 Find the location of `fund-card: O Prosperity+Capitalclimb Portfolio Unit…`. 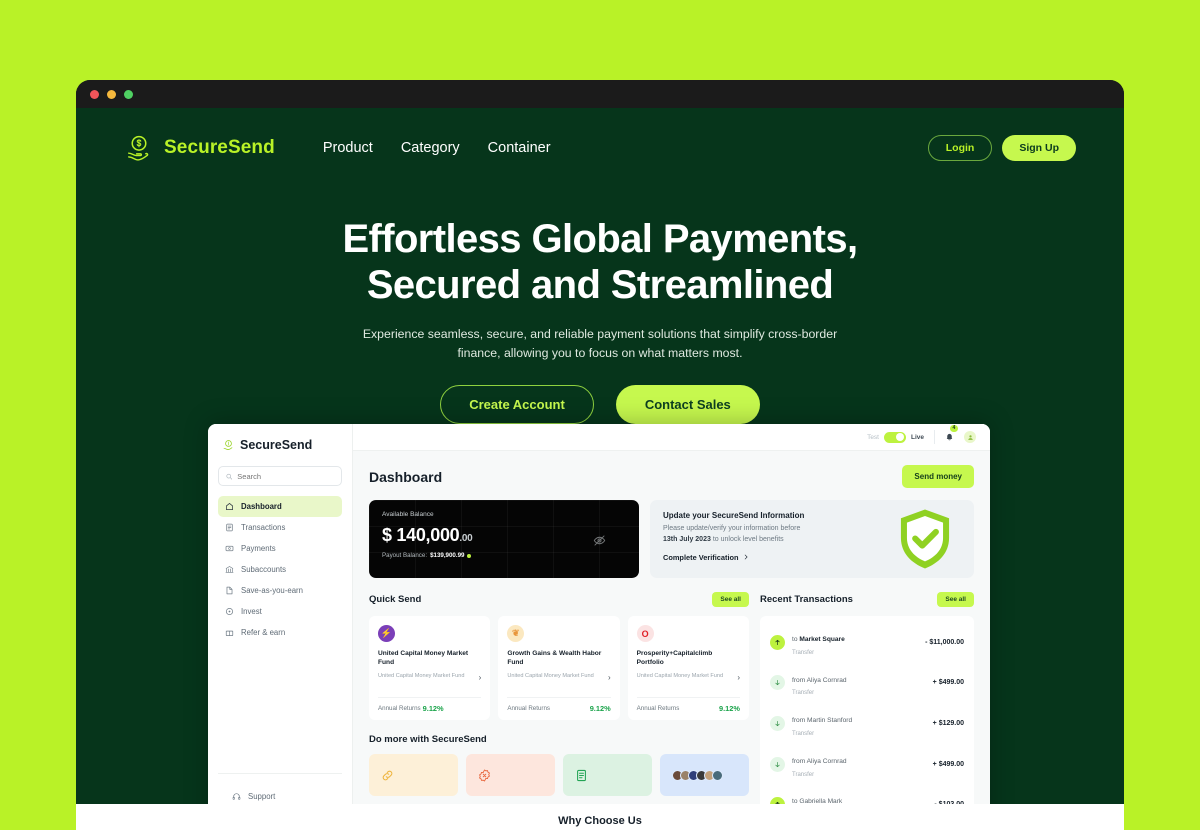

fund-card: O Prosperity+Capitalclimb Portfolio Unit… is located at coordinates (688, 668).